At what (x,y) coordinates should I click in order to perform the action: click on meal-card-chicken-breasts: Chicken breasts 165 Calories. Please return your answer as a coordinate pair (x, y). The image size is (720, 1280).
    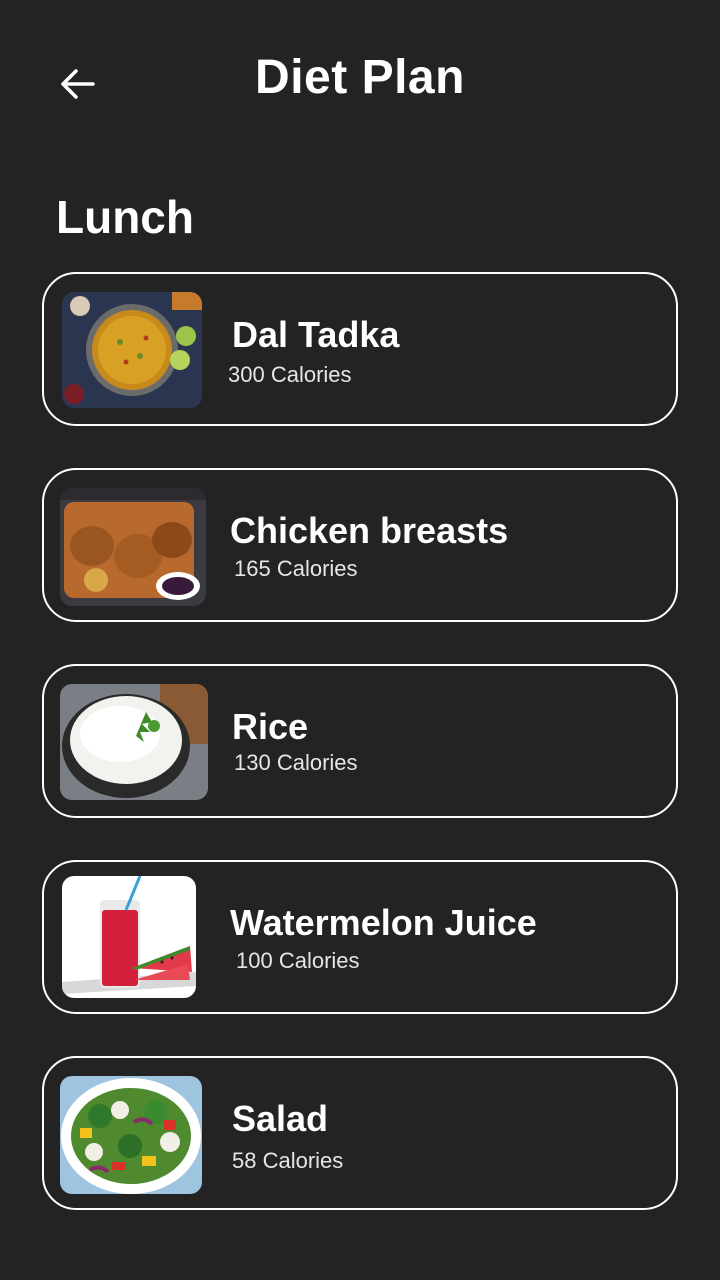
    Looking at the image, I should click on (360, 545).